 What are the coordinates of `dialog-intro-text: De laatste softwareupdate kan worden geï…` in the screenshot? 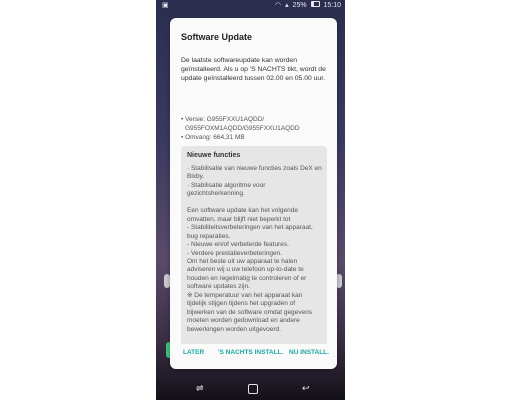 It's located at (253, 69).